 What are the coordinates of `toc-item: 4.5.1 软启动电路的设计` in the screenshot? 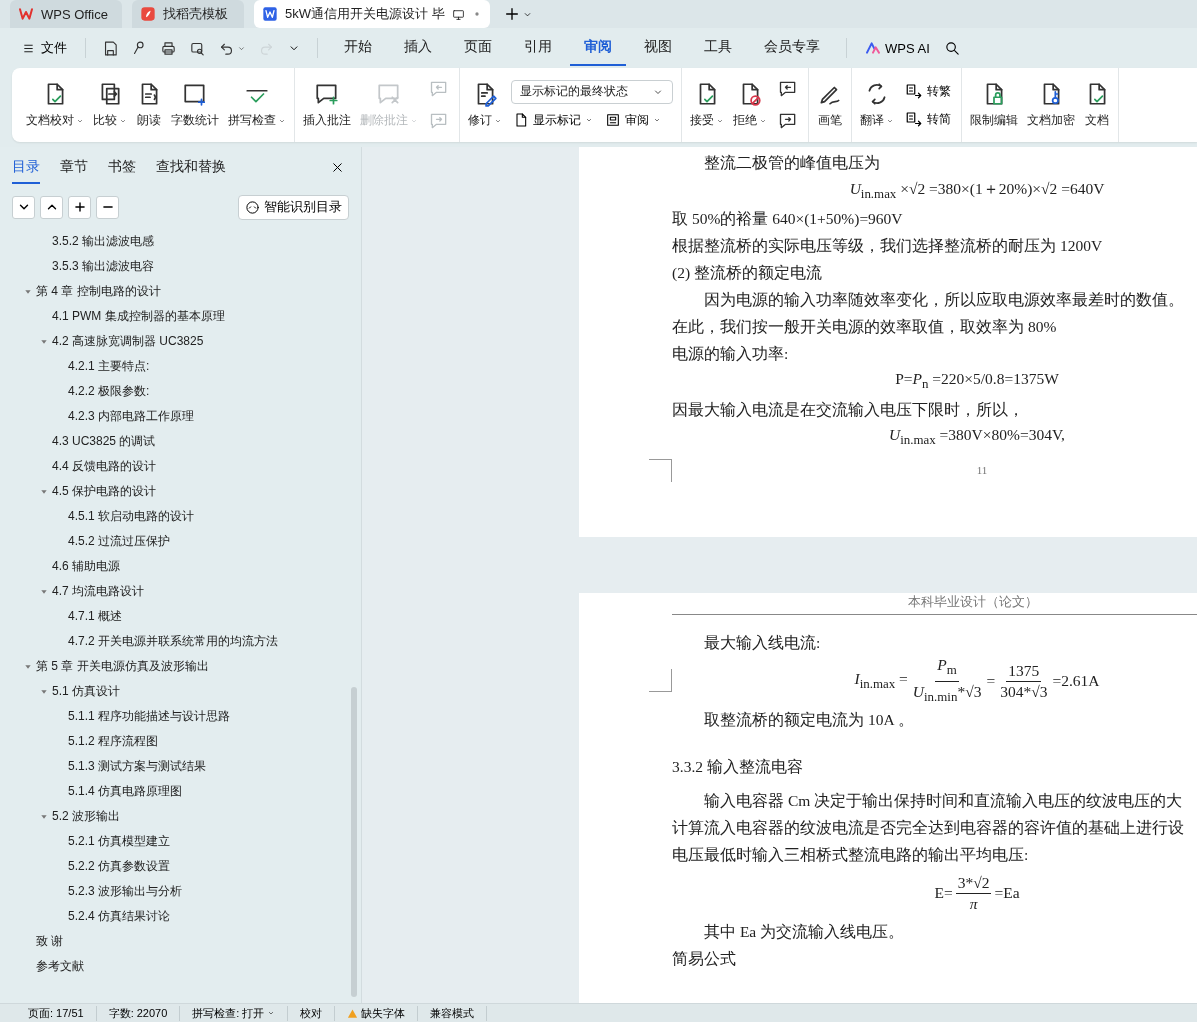 It's located at (131, 516).